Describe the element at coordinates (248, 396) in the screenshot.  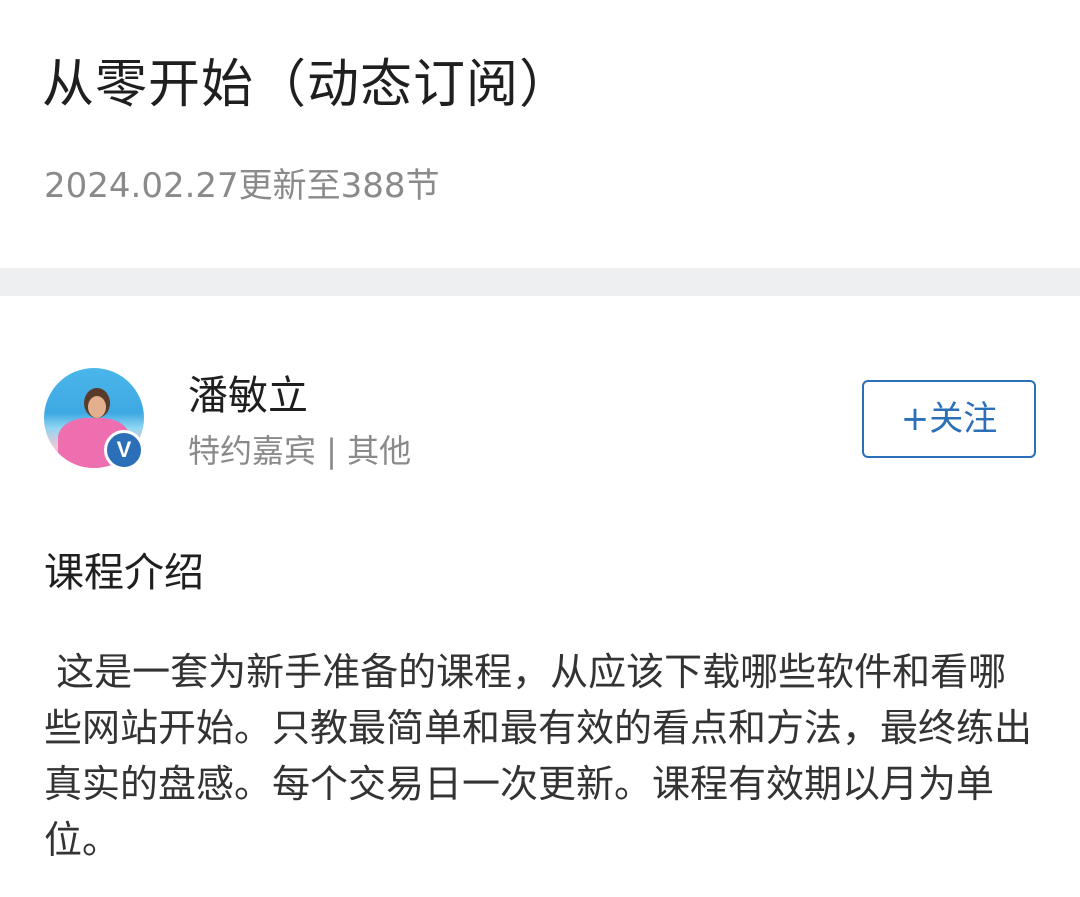
I see `author-name: 潘敏立` at that location.